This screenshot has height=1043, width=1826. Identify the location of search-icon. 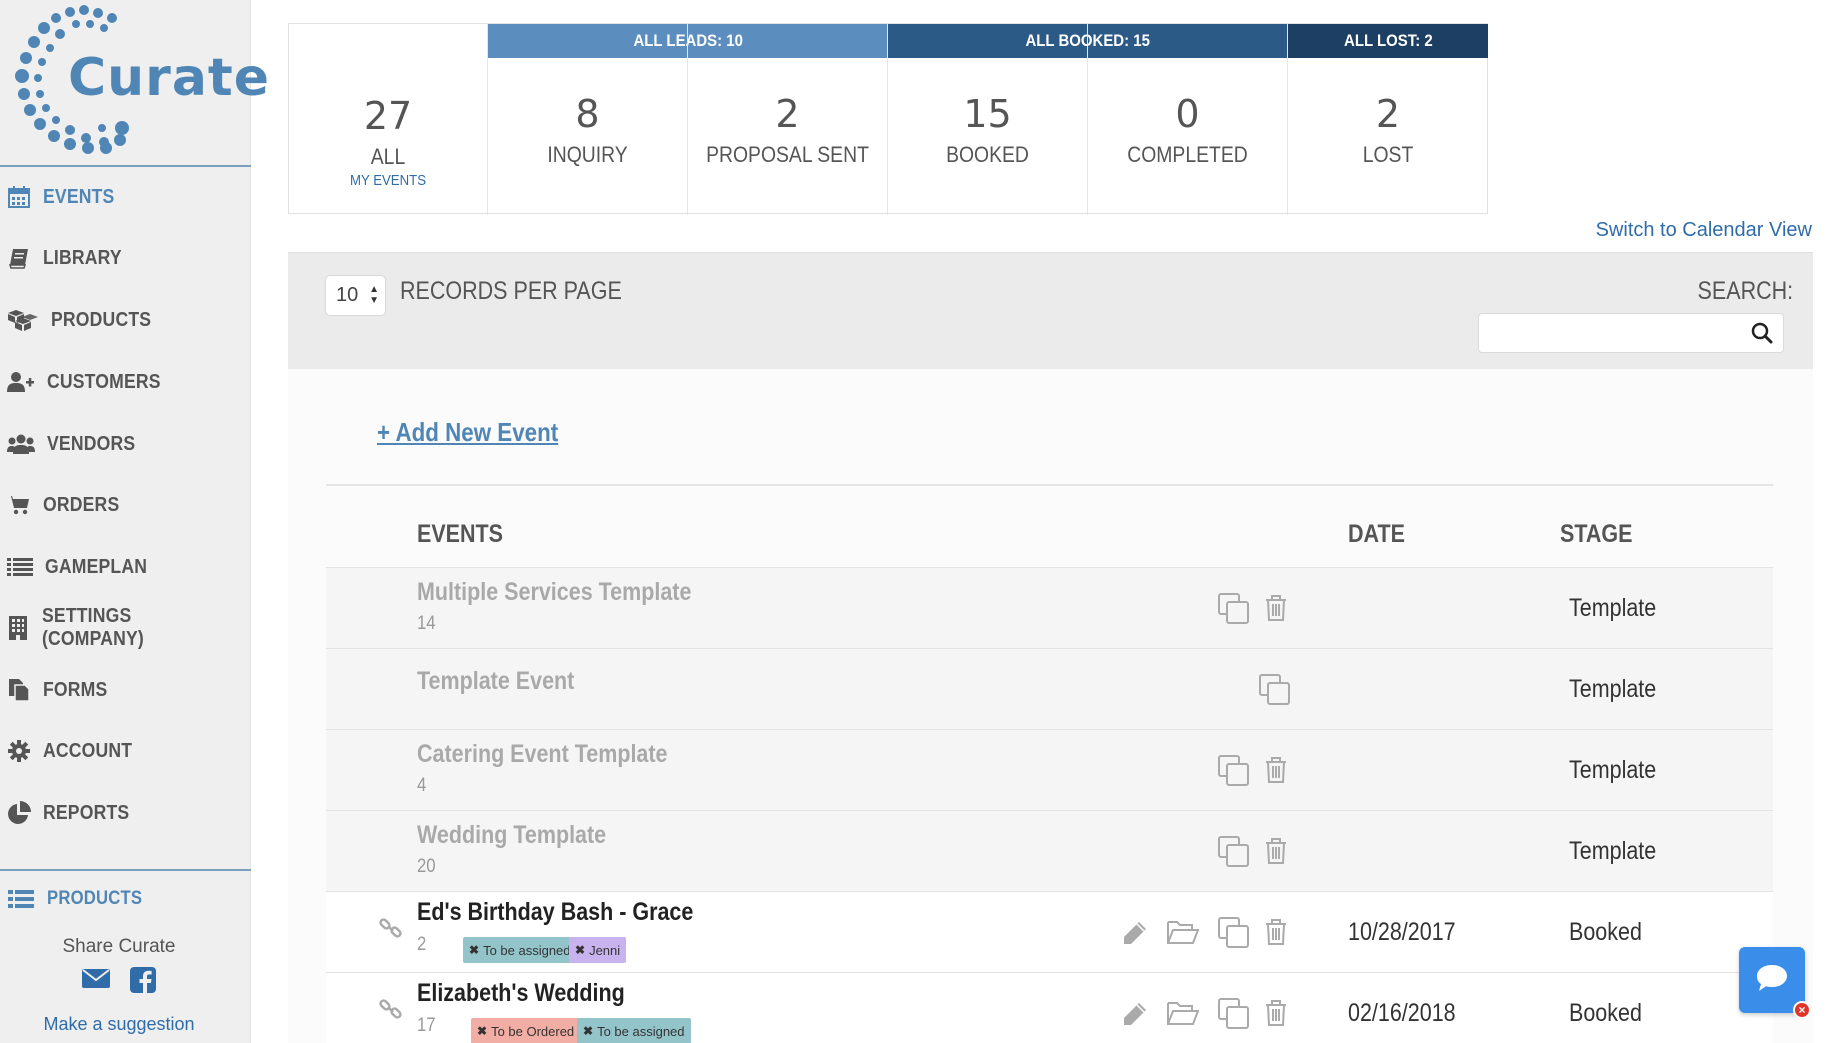
(1762, 335).